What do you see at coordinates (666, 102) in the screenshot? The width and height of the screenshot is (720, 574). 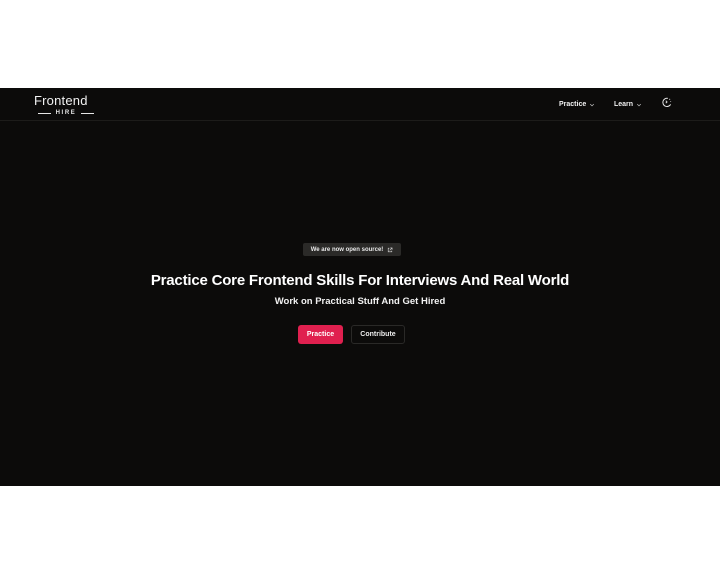 I see `theme-toggle-icon` at bounding box center [666, 102].